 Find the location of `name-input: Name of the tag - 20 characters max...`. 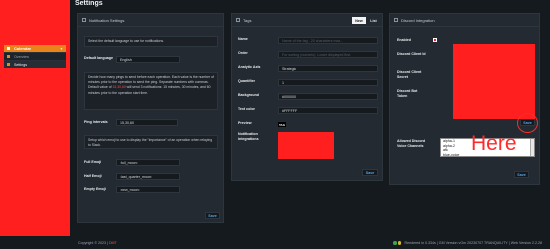

name-input: Name of the tag - 20 characters max... is located at coordinates (328, 40).